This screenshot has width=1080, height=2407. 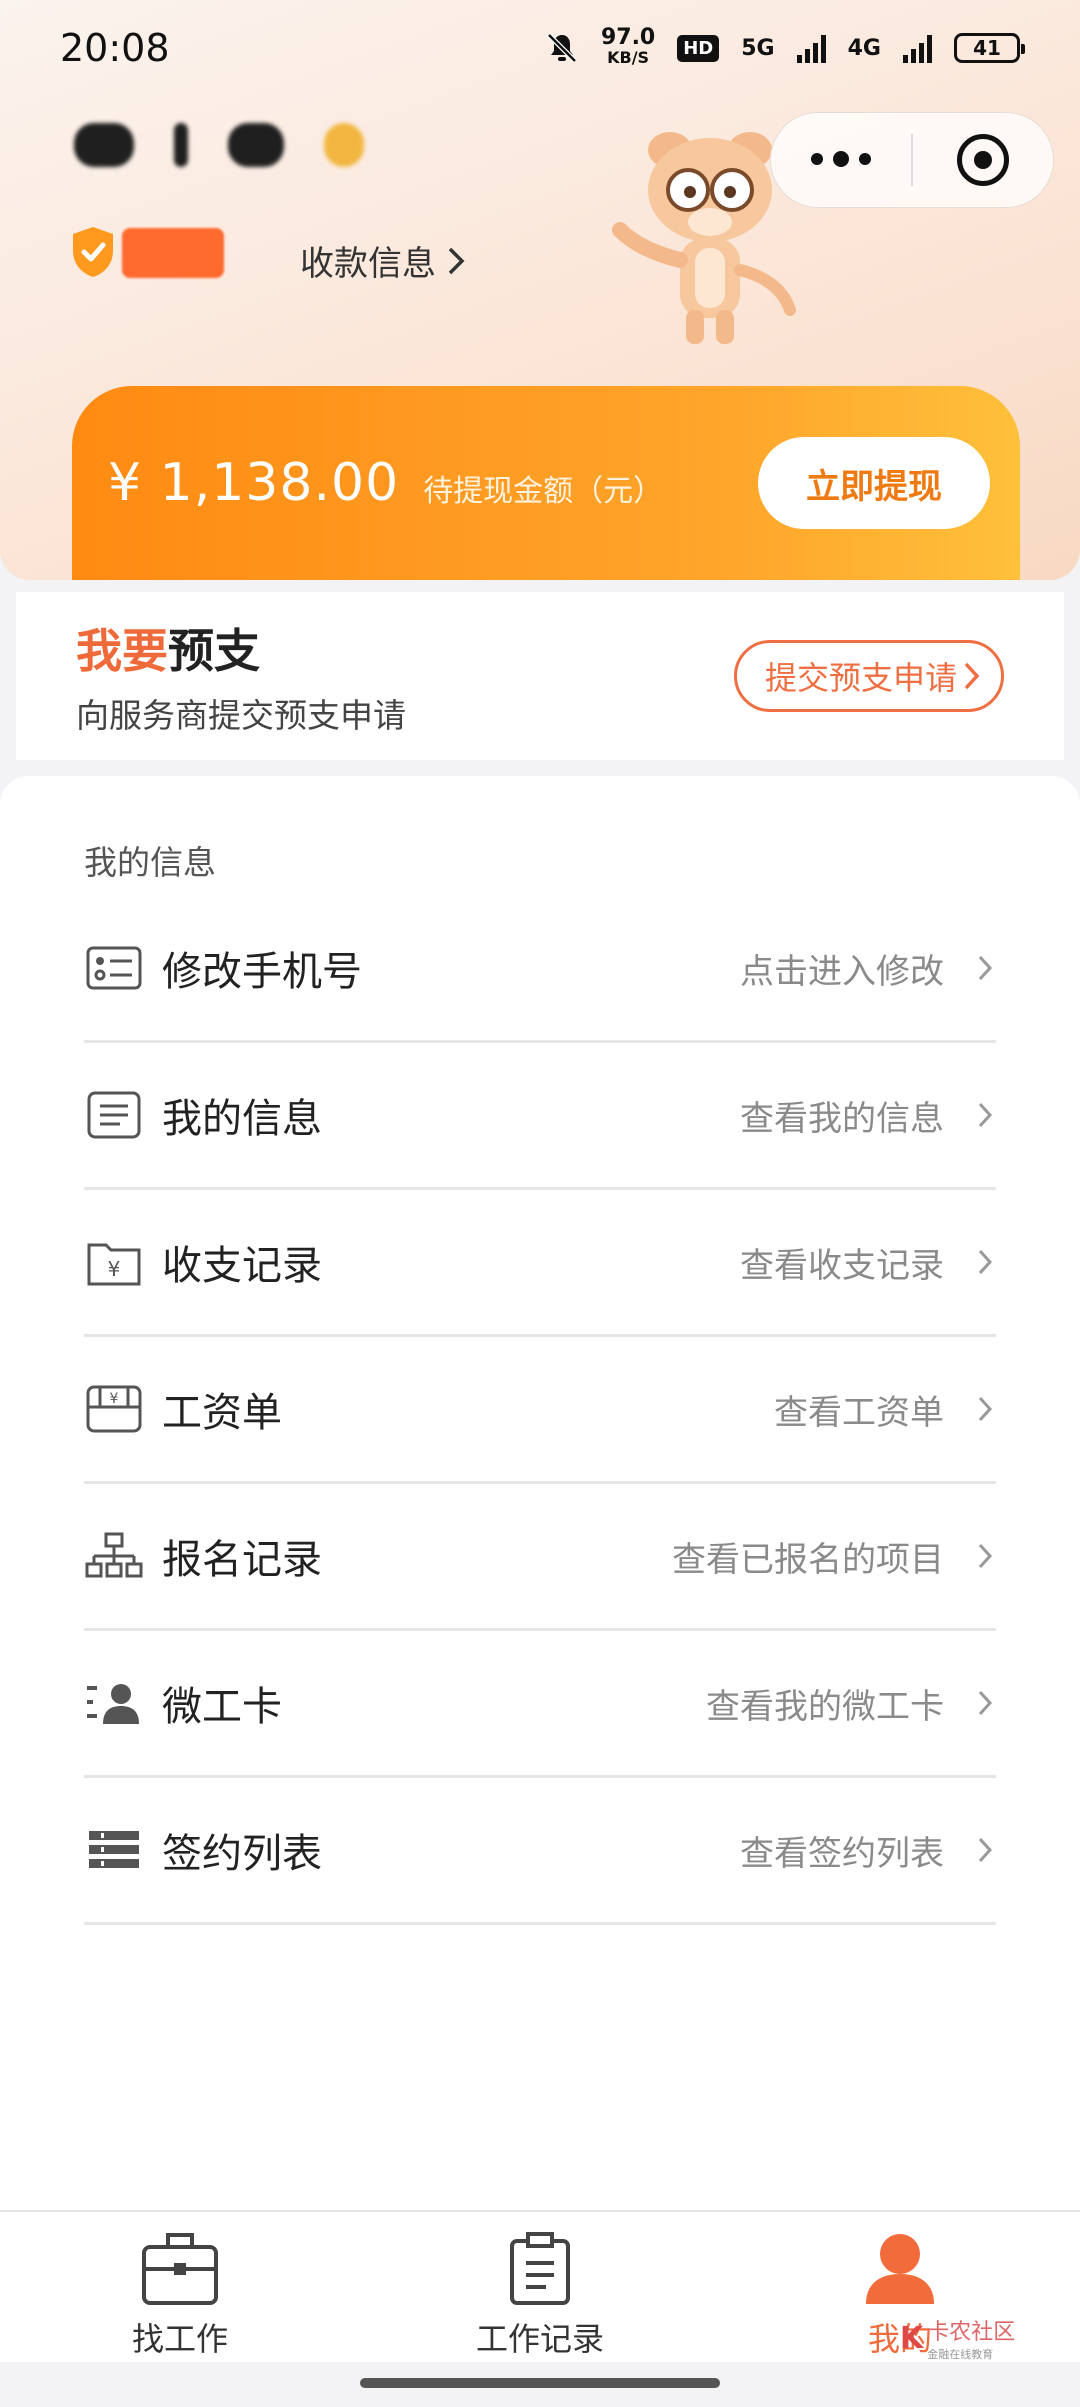 I want to click on advance-title-accent: 我要, so click(x=122, y=651).